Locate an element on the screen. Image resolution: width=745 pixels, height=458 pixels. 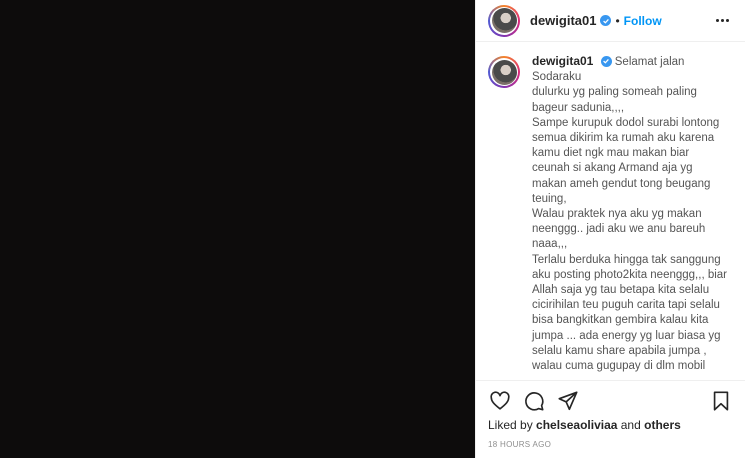
likes-summary: Liked by chelseaoliviaa and others is located at coordinates (610, 425).